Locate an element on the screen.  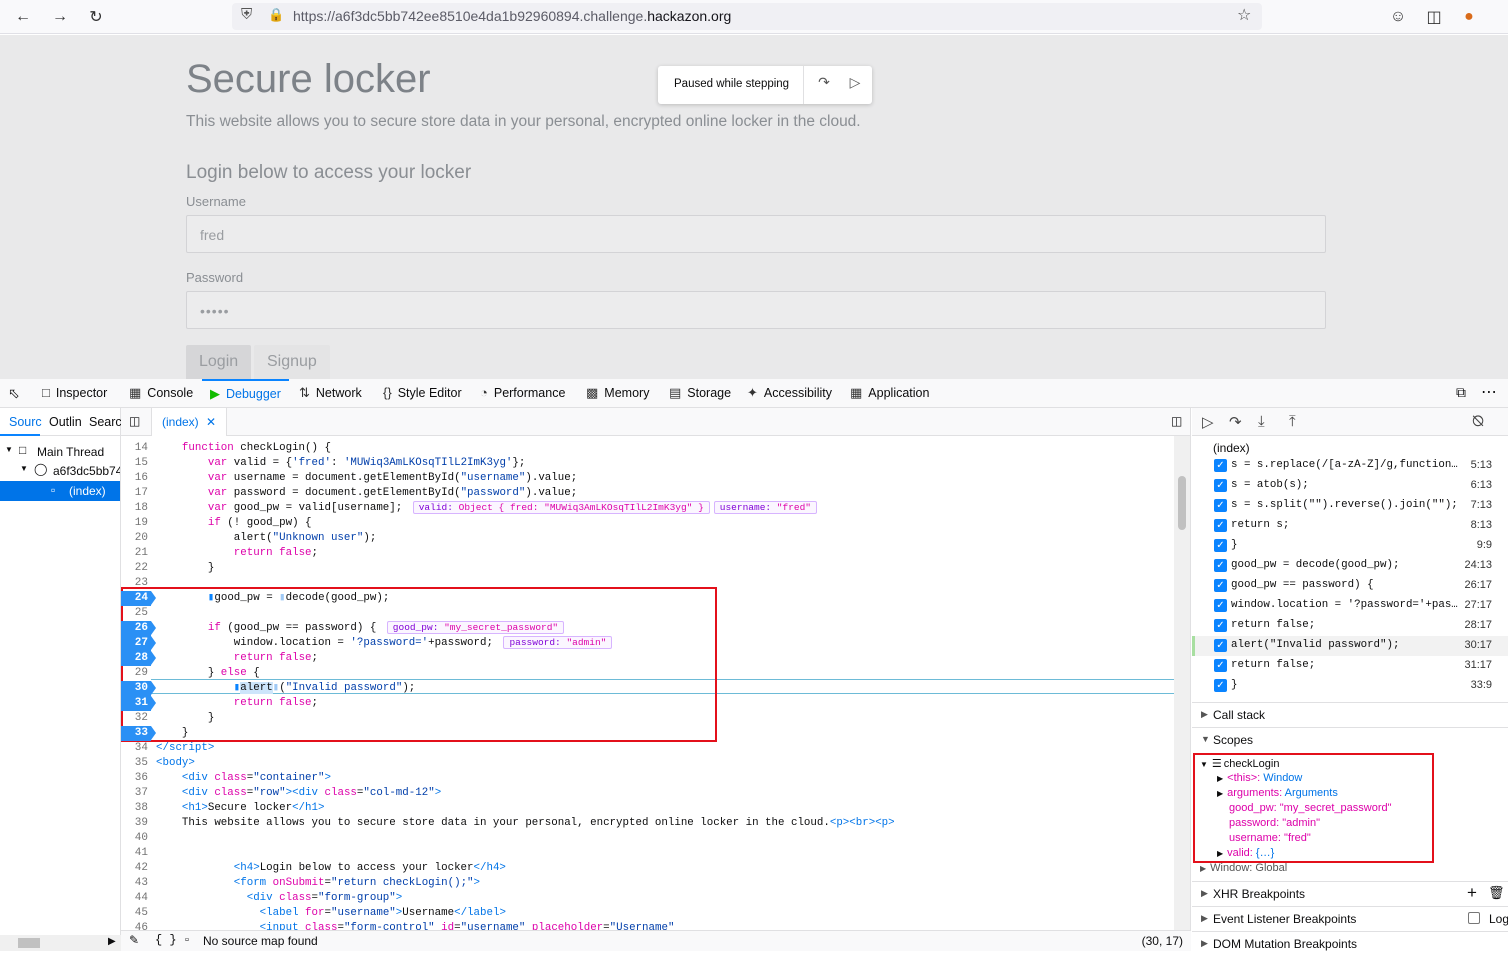
add-icon: + is located at coordinates (1472, 893).